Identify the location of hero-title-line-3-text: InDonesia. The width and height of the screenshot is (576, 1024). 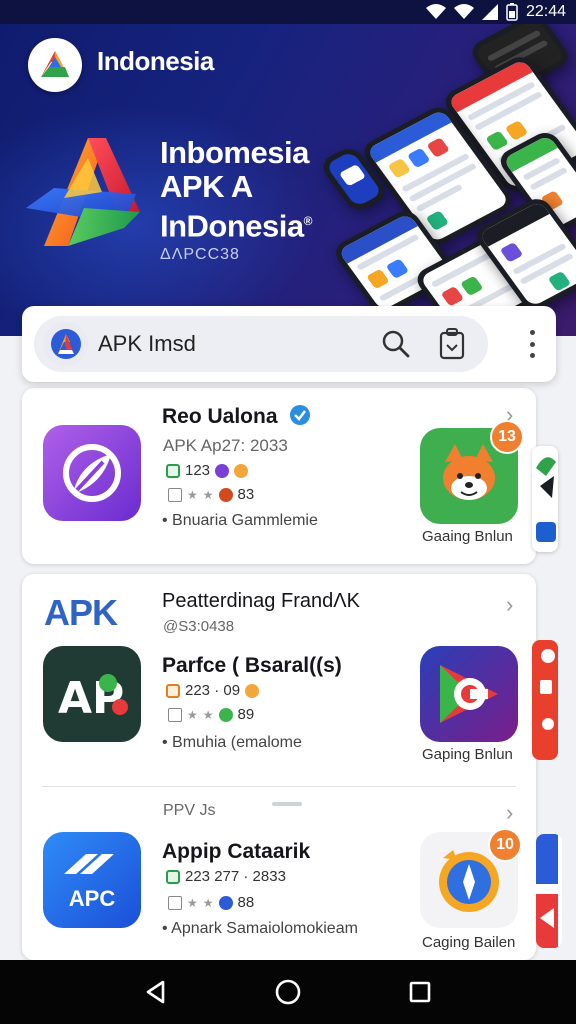
(232, 226).